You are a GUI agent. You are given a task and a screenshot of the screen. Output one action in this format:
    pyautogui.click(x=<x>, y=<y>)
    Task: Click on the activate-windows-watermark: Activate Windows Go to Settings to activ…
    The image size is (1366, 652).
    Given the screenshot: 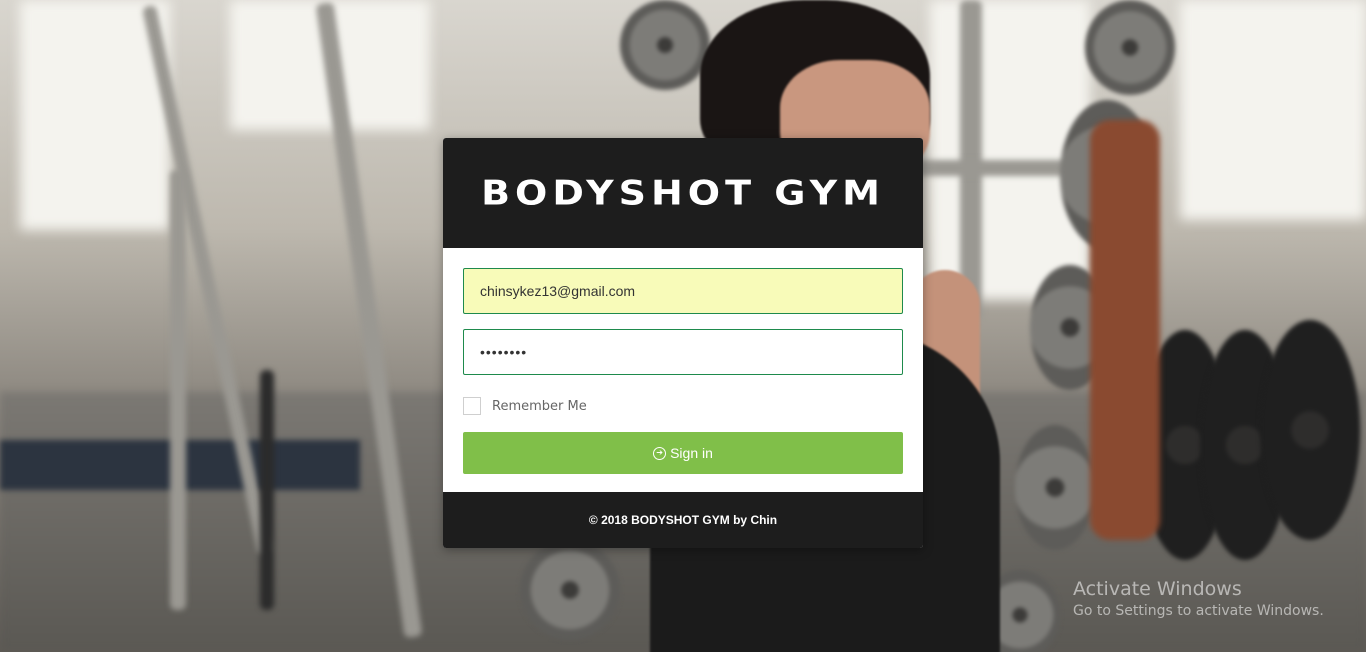 What is the action you would take?
    pyautogui.click(x=1198, y=598)
    